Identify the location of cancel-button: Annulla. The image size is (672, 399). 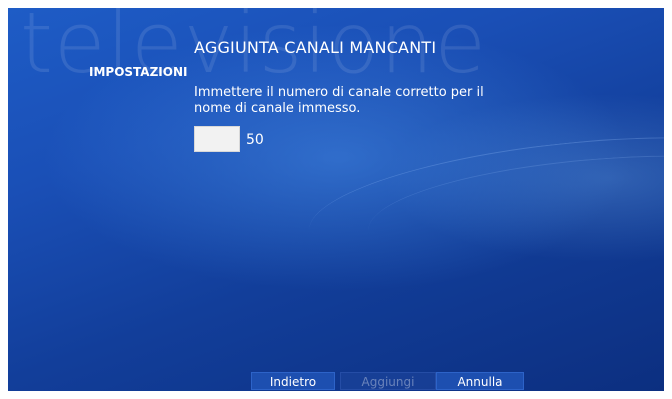
(480, 381).